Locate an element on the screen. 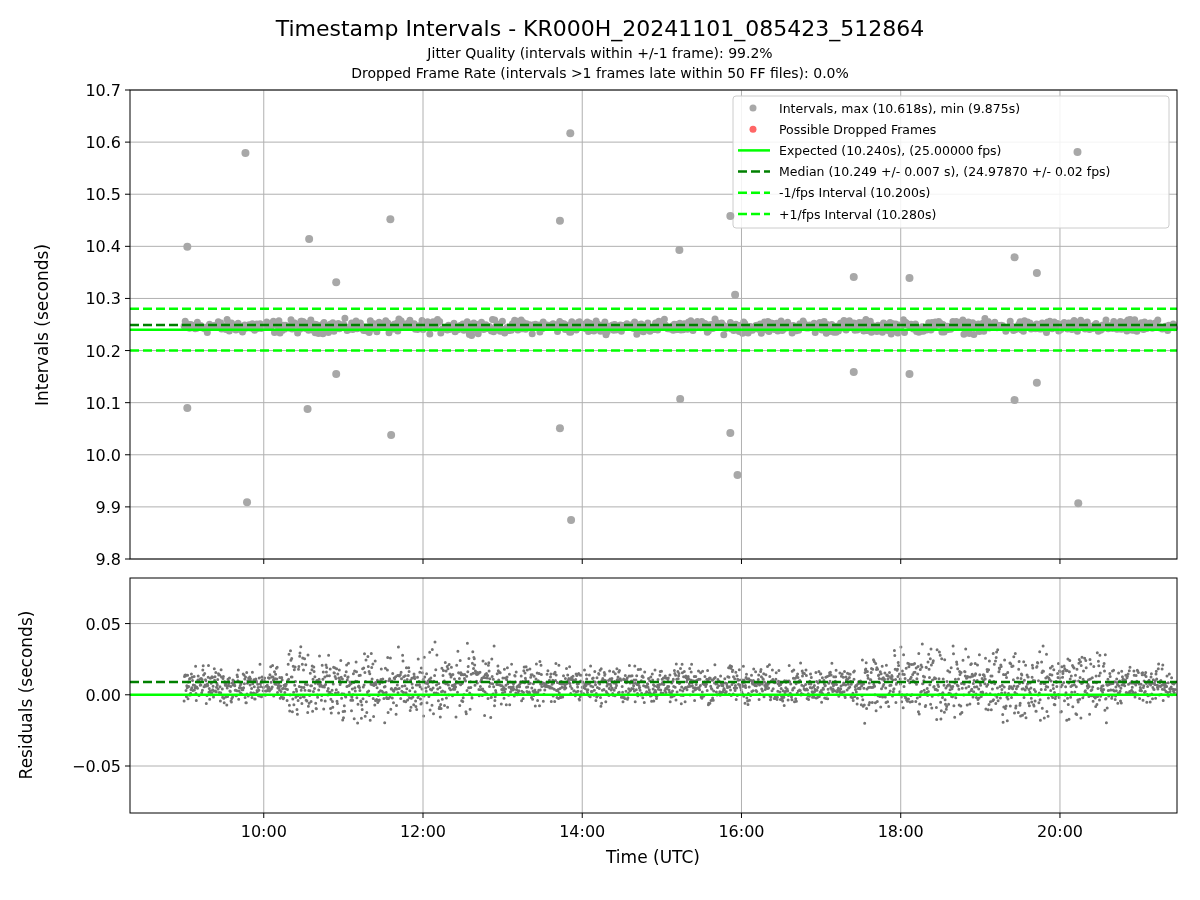  y-axis-label: Intervals (seconds) is located at coordinates (42, 325).